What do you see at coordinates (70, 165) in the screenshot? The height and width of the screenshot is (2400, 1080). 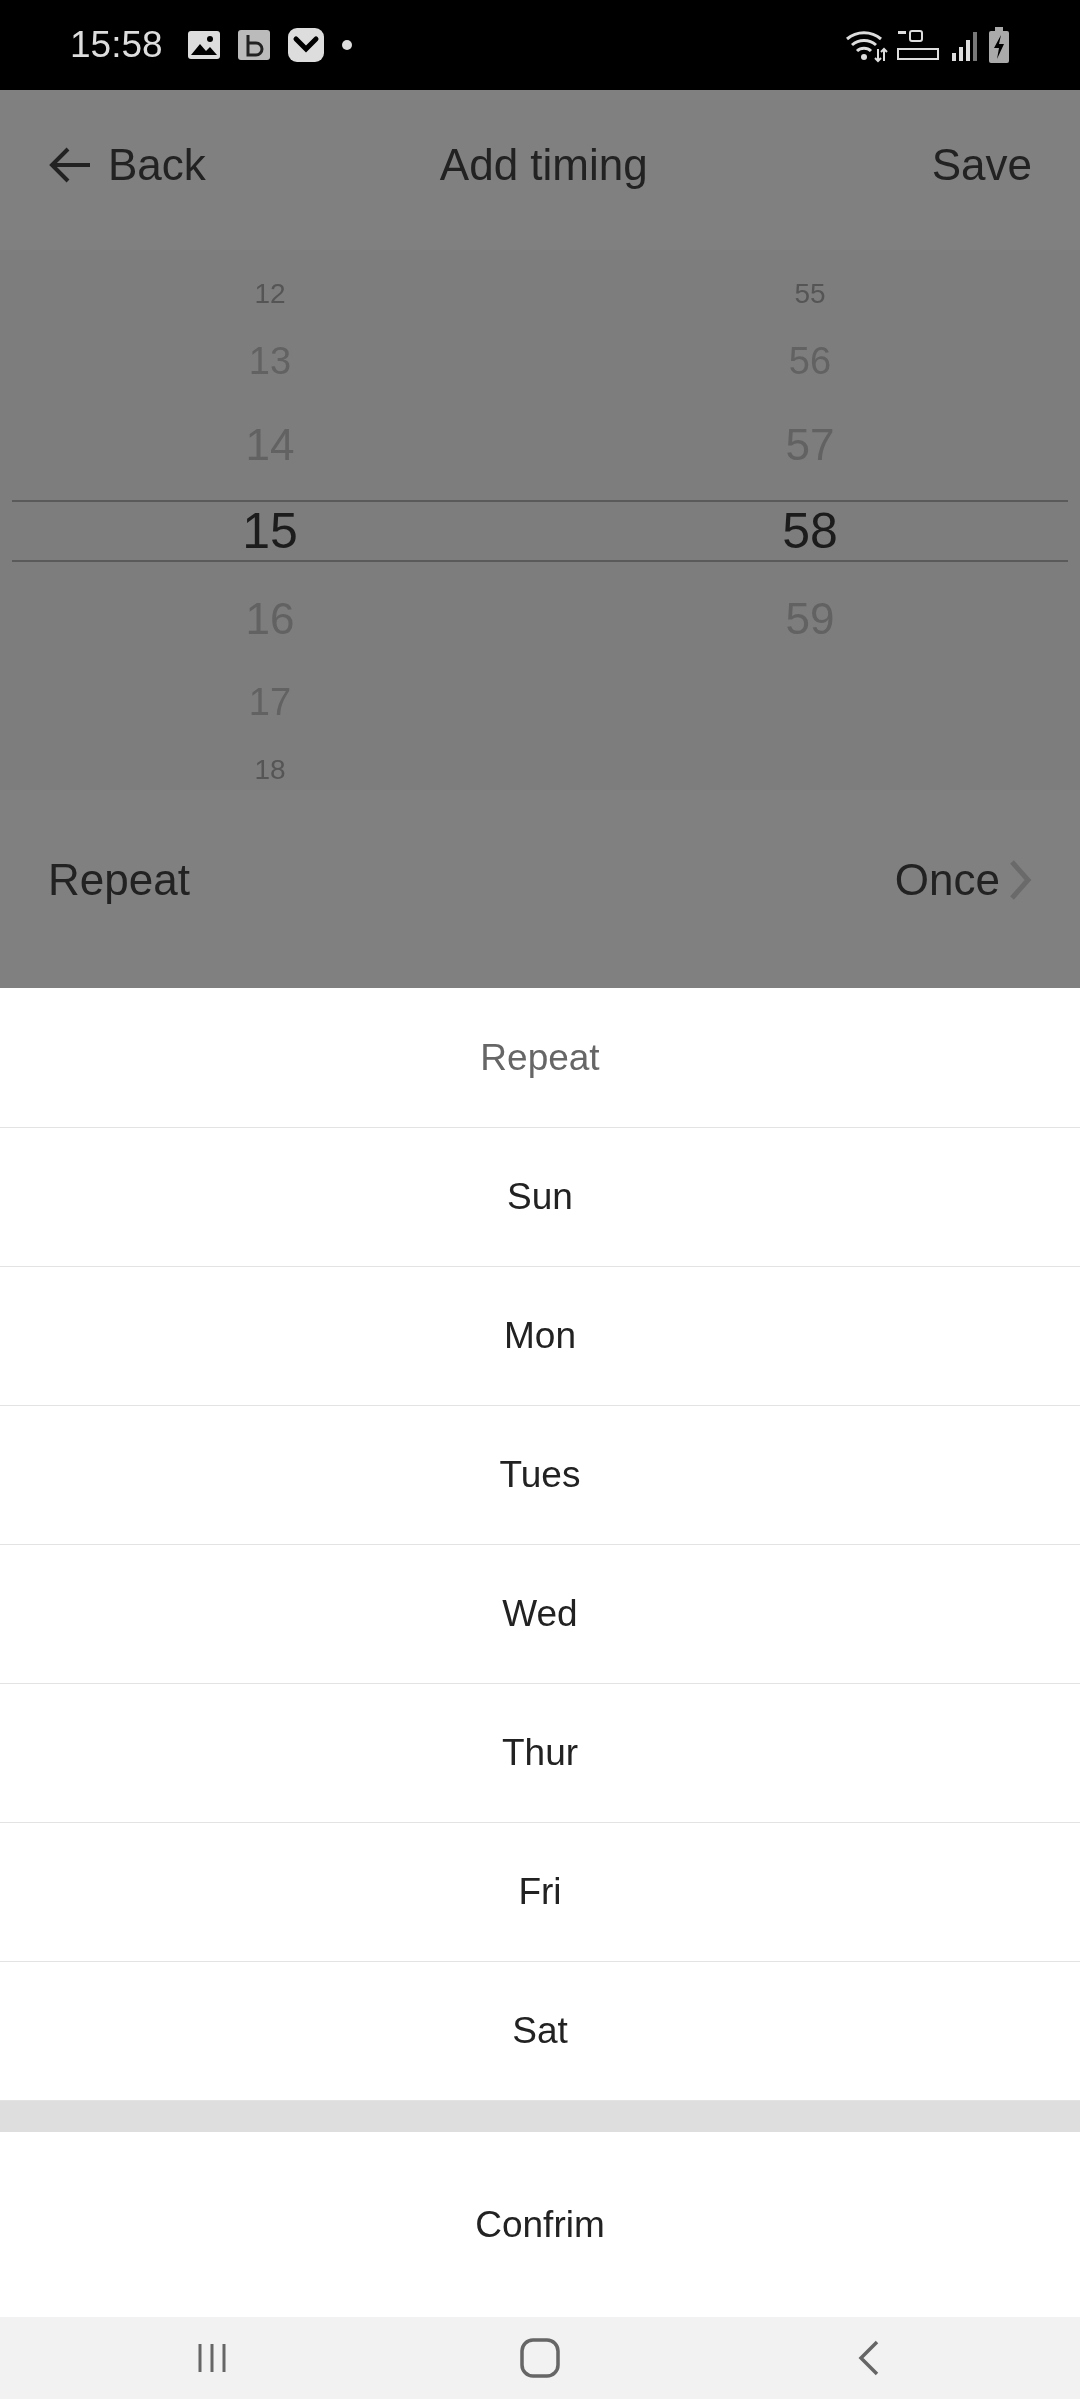 I see `back-arrow-icon` at bounding box center [70, 165].